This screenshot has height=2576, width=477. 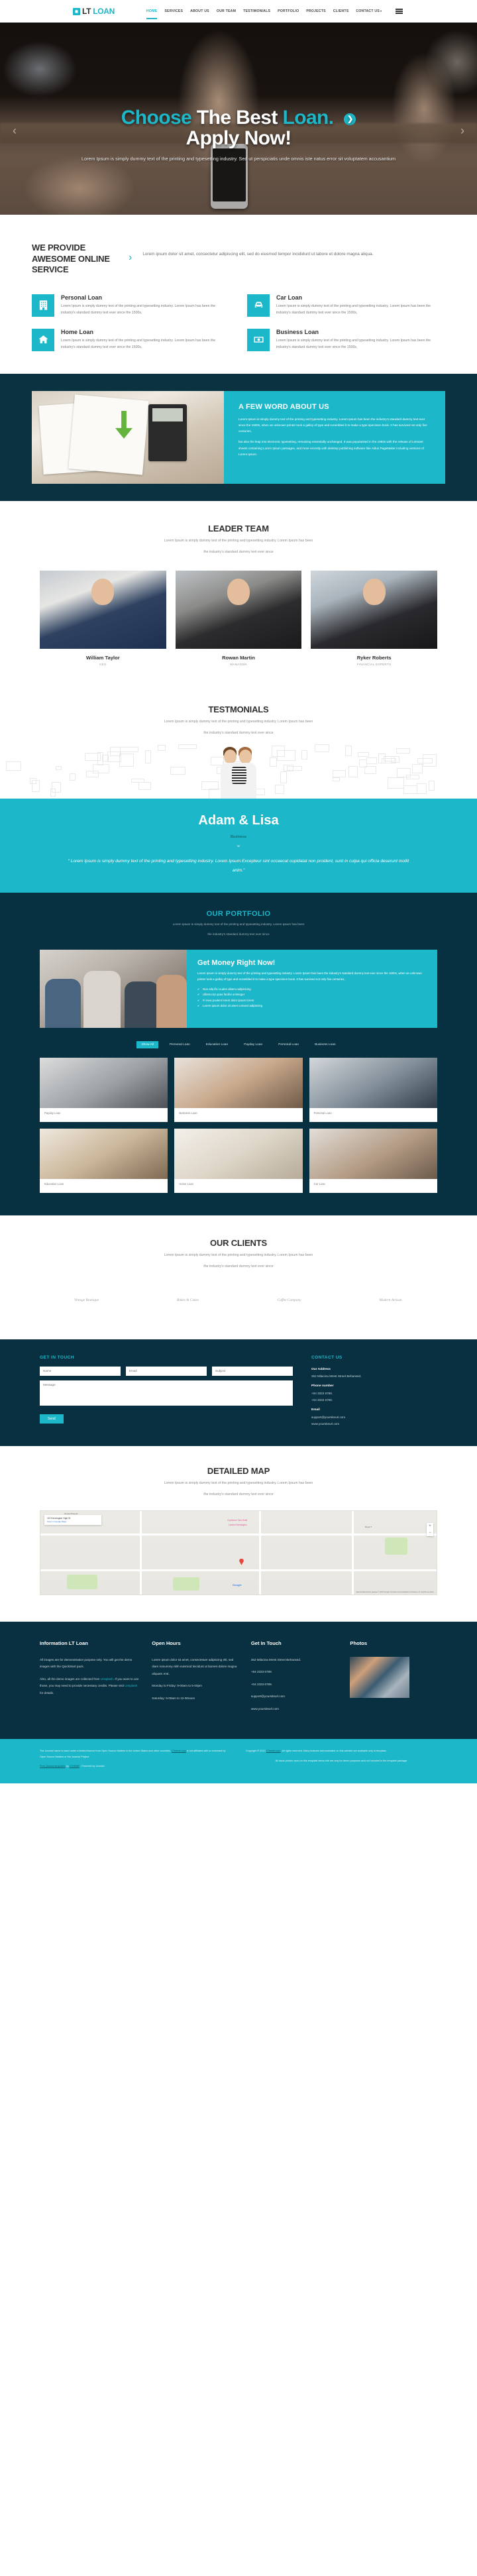 What do you see at coordinates (238, 528) in the screenshot?
I see `team-title: LEADER TEAM` at bounding box center [238, 528].